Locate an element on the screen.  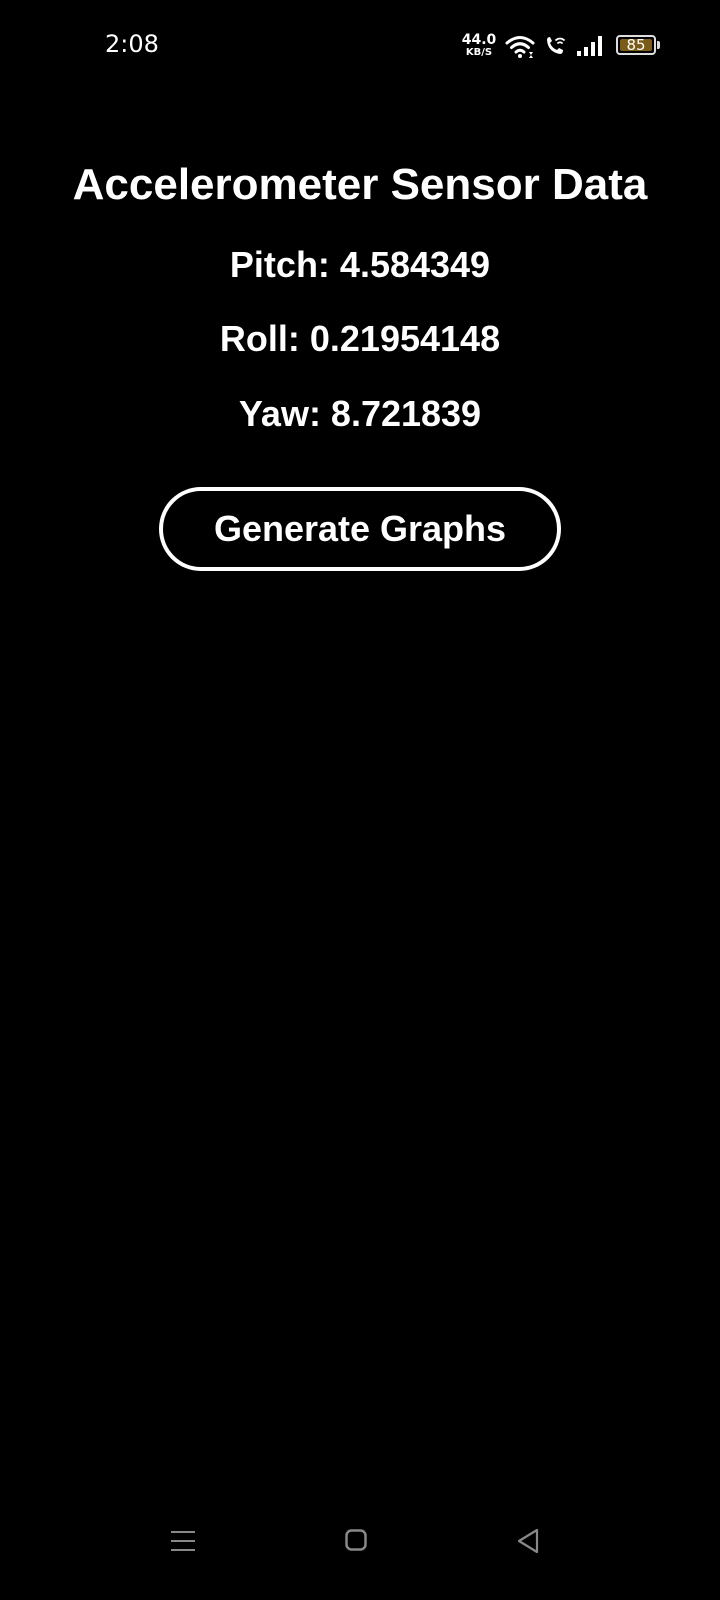
network-speed: 44.0 KB/S is located at coordinates (479, 45).